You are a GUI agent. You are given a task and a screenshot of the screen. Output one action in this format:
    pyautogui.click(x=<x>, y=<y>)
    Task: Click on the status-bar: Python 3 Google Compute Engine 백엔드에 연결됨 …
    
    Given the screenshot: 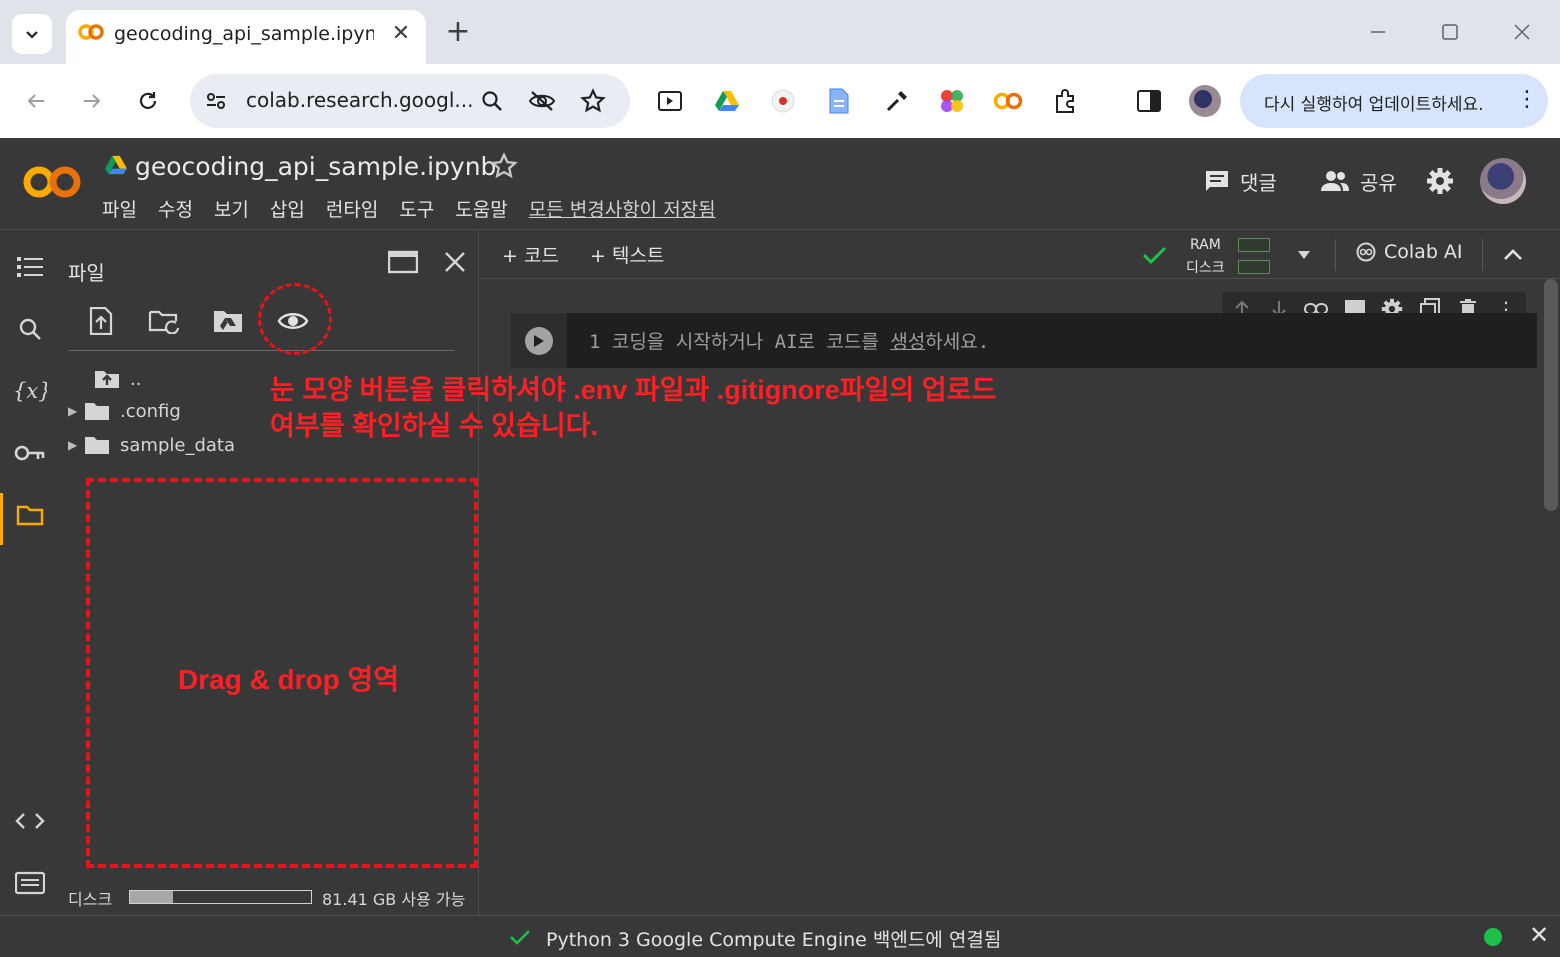 What is the action you would take?
    pyautogui.click(x=780, y=936)
    